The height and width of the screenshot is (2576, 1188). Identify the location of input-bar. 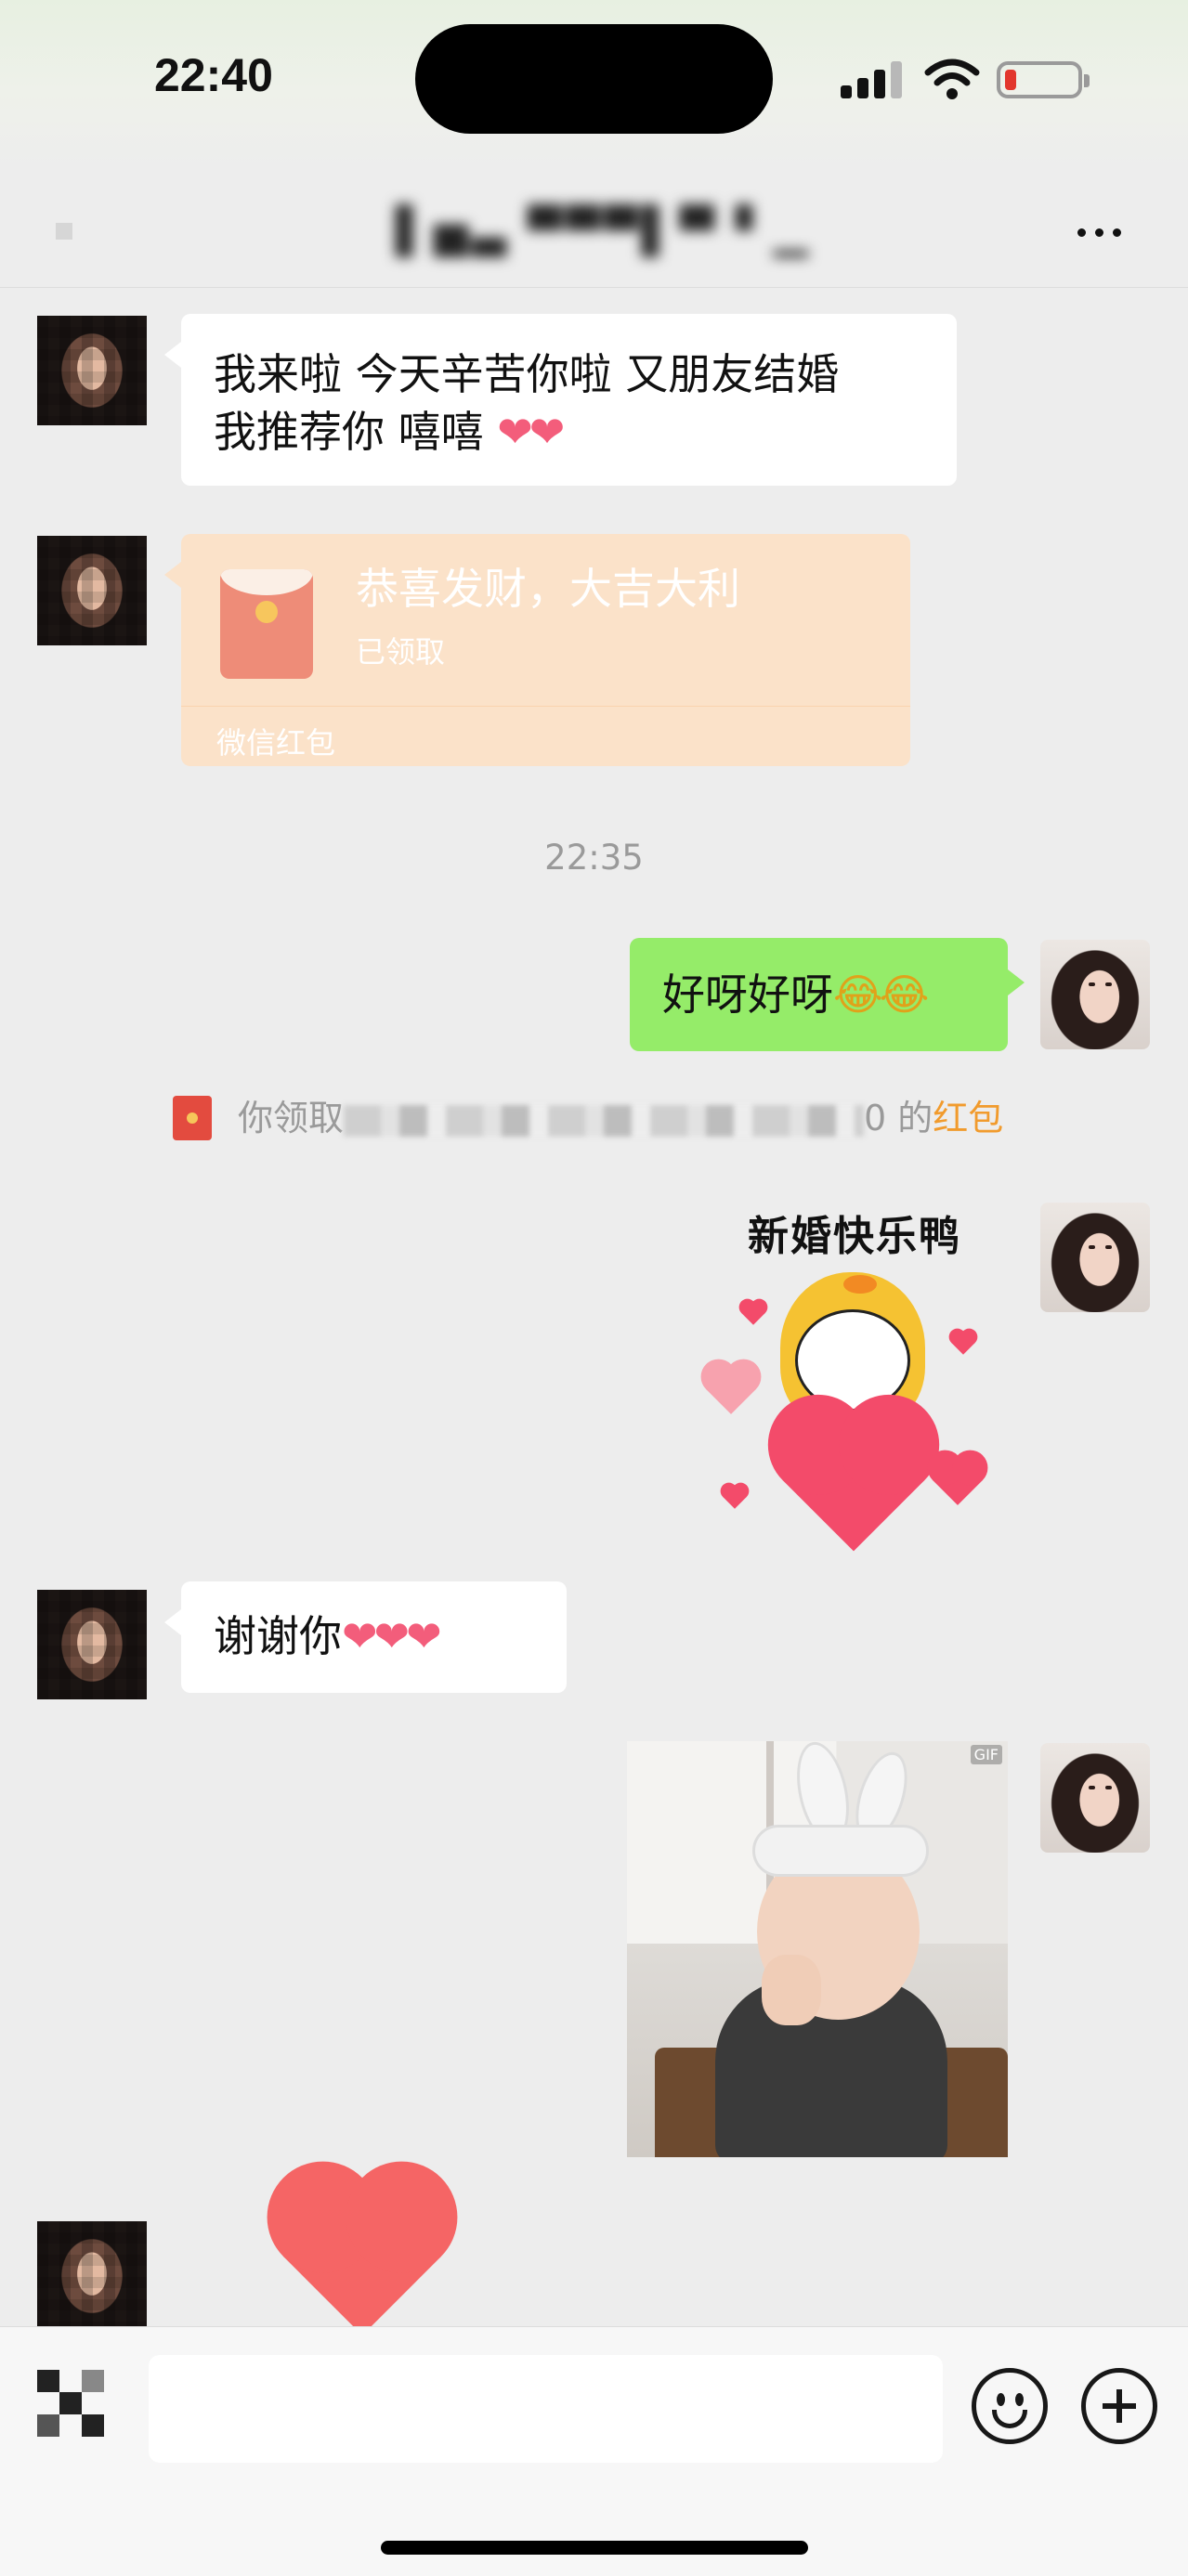
(594, 2451).